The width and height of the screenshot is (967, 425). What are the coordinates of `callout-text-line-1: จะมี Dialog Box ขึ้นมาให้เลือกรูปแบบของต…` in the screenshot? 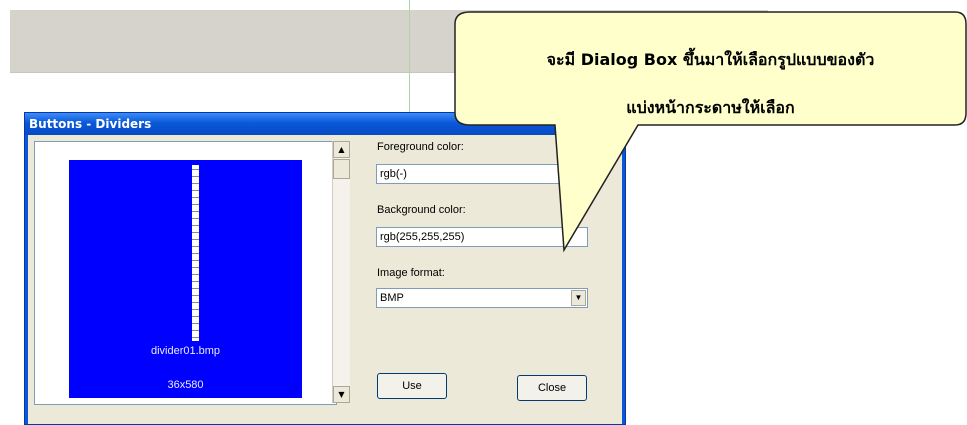 It's located at (710, 59).